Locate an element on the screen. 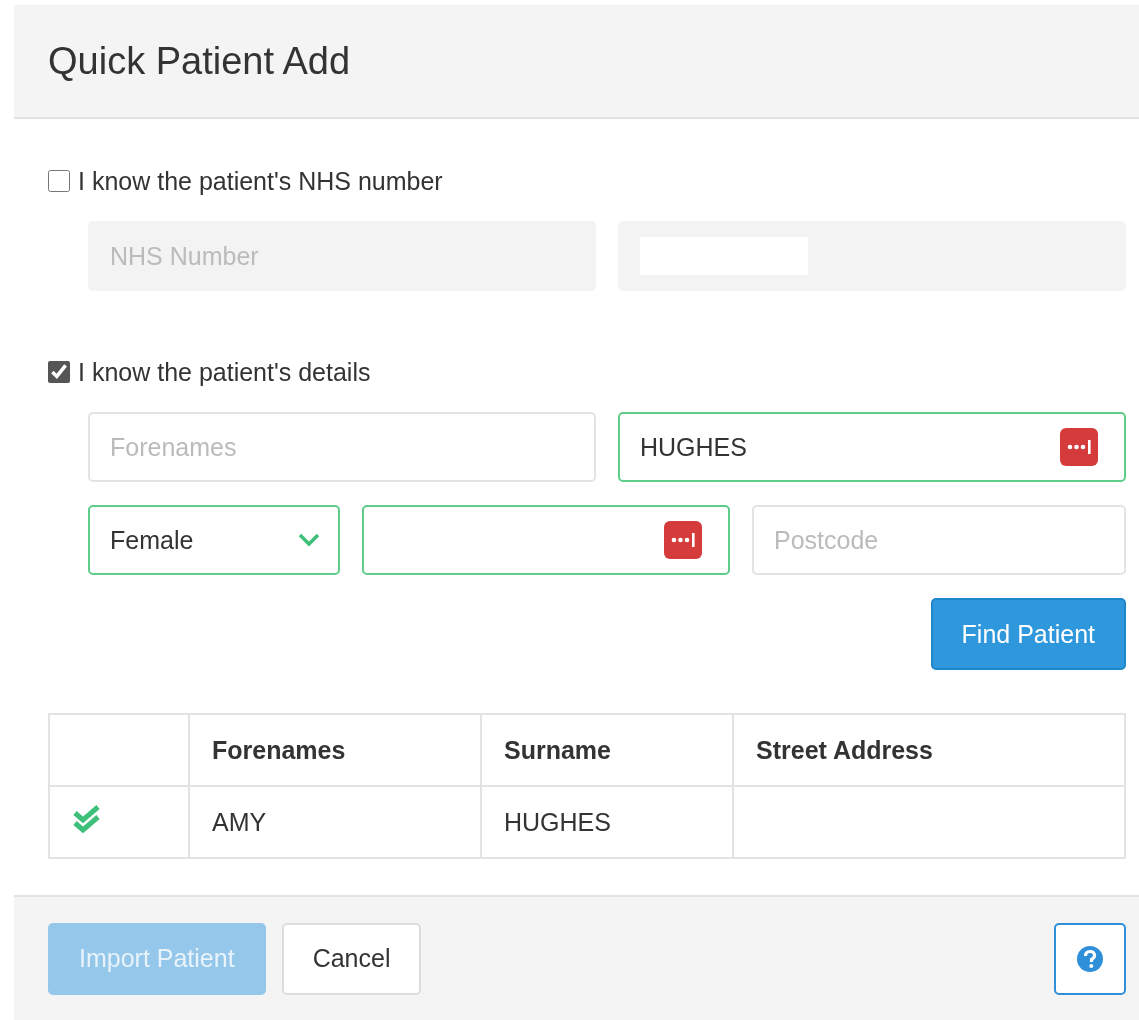 The image size is (1139, 1020). column-header: Forenames is located at coordinates (335, 750).